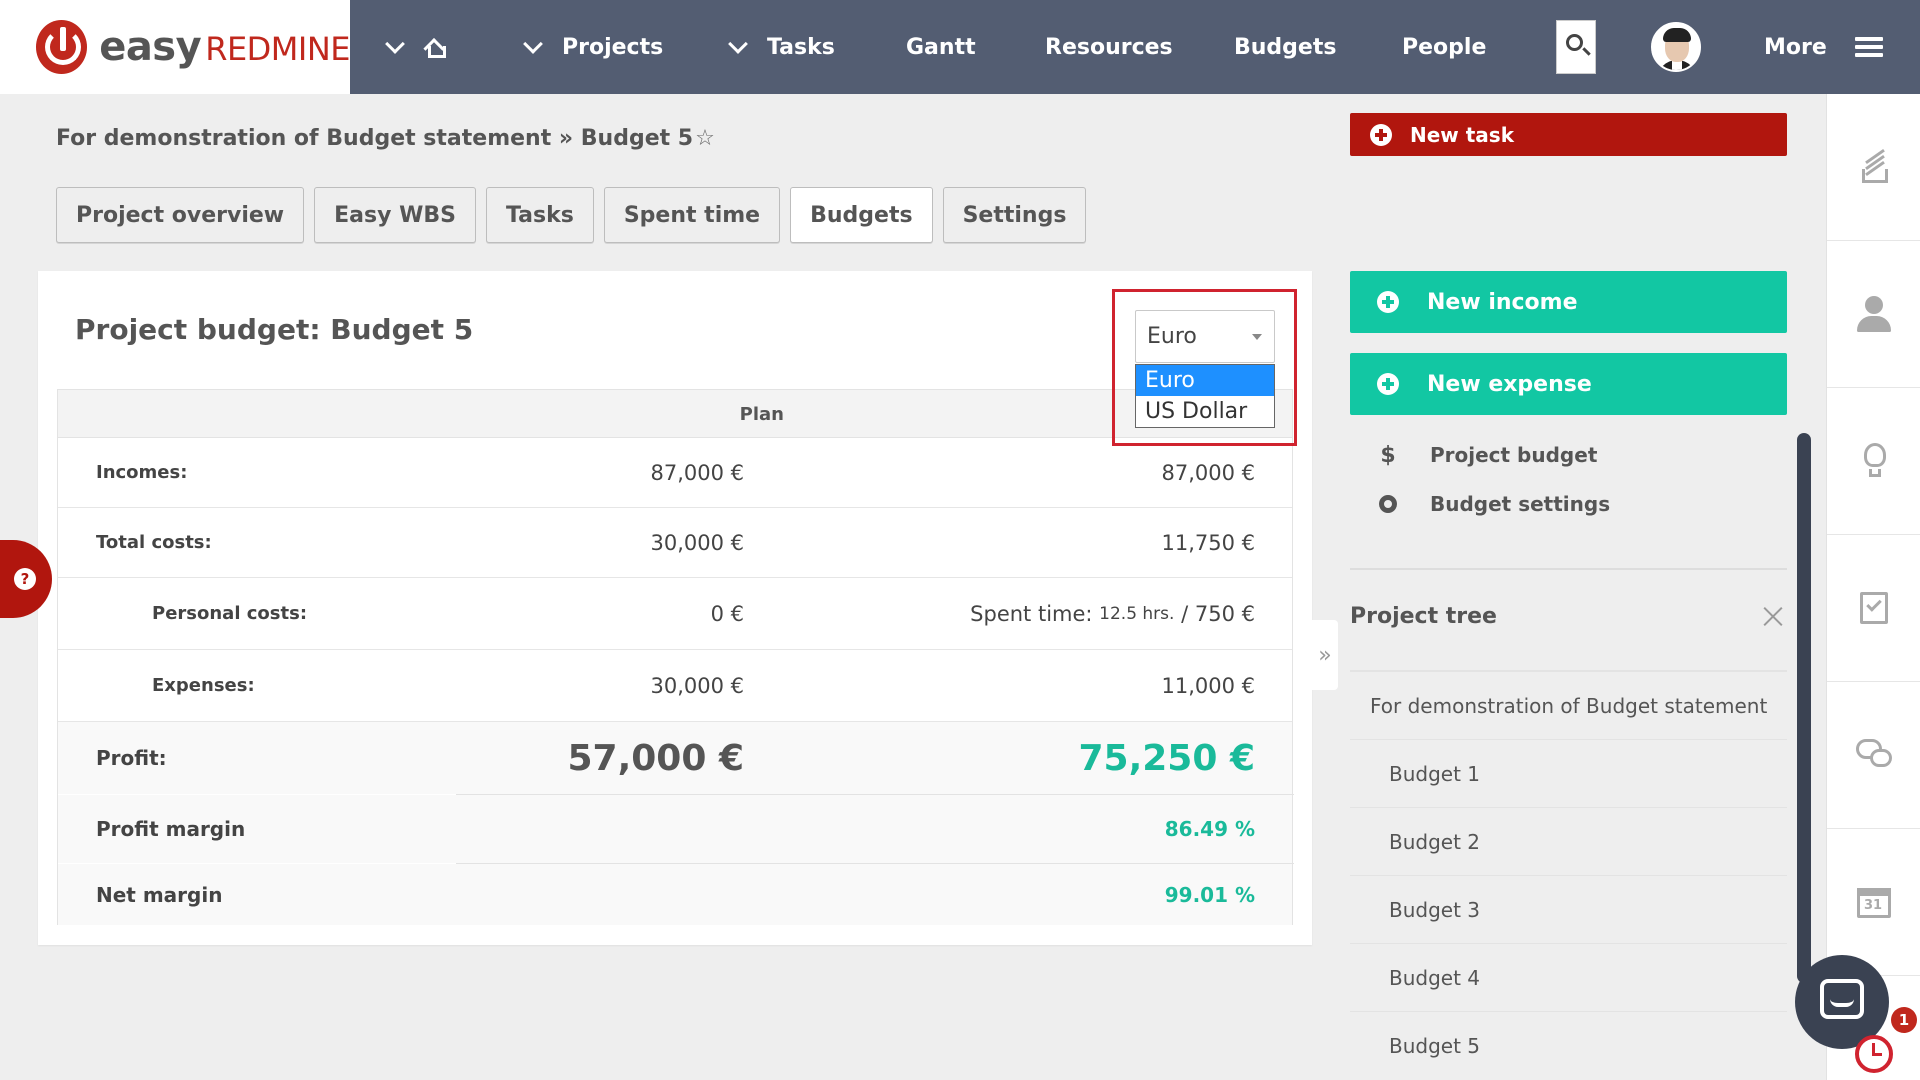  I want to click on rail-activity, so click(1873, 167).